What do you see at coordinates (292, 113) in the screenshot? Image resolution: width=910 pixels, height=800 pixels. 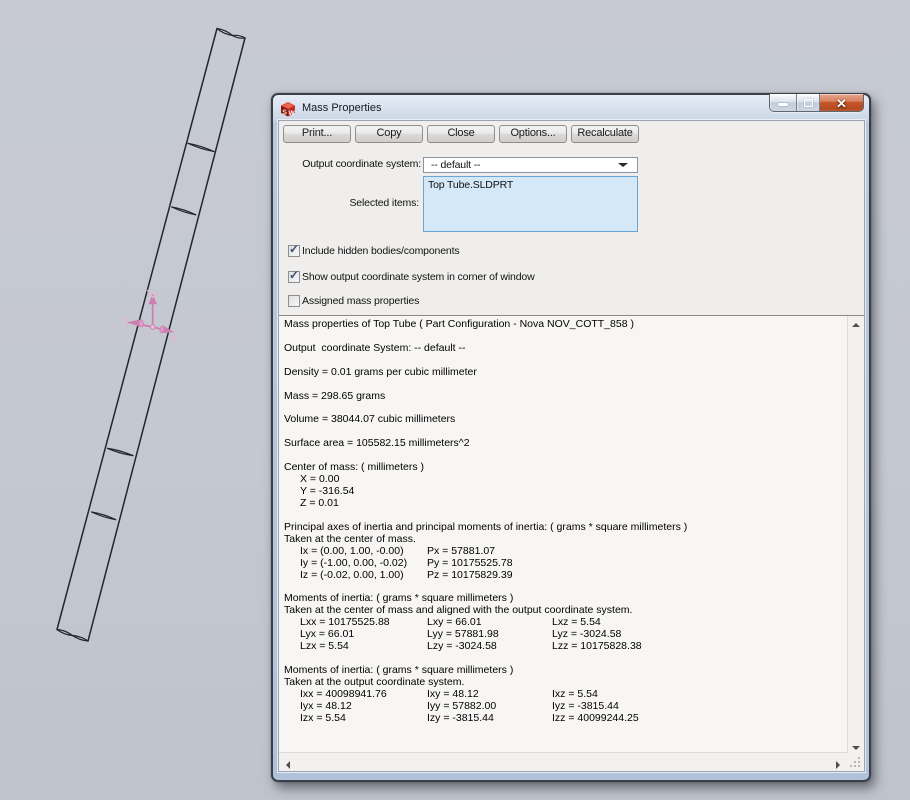 I see `svg-text: W` at bounding box center [292, 113].